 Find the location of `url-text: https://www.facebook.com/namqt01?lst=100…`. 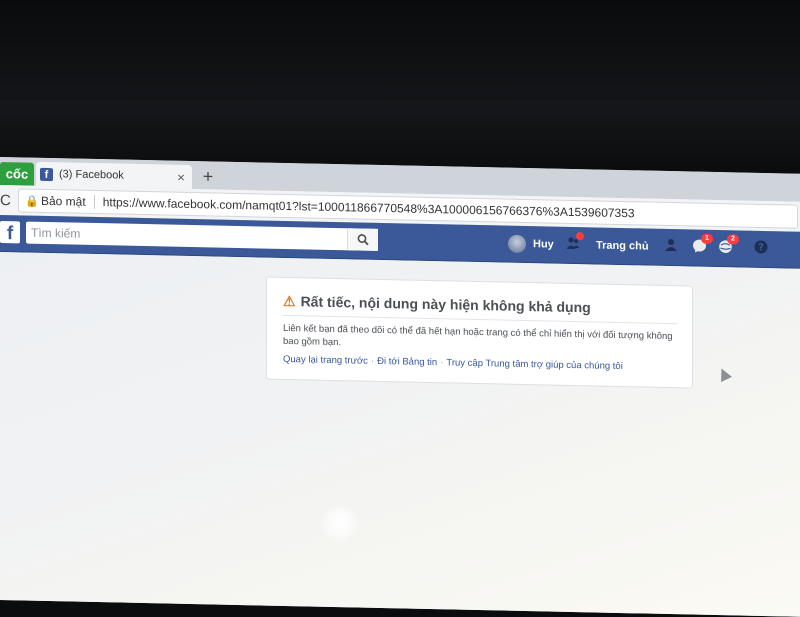

url-text: https://www.facebook.com/namqt01?lst=100… is located at coordinates (365, 207).